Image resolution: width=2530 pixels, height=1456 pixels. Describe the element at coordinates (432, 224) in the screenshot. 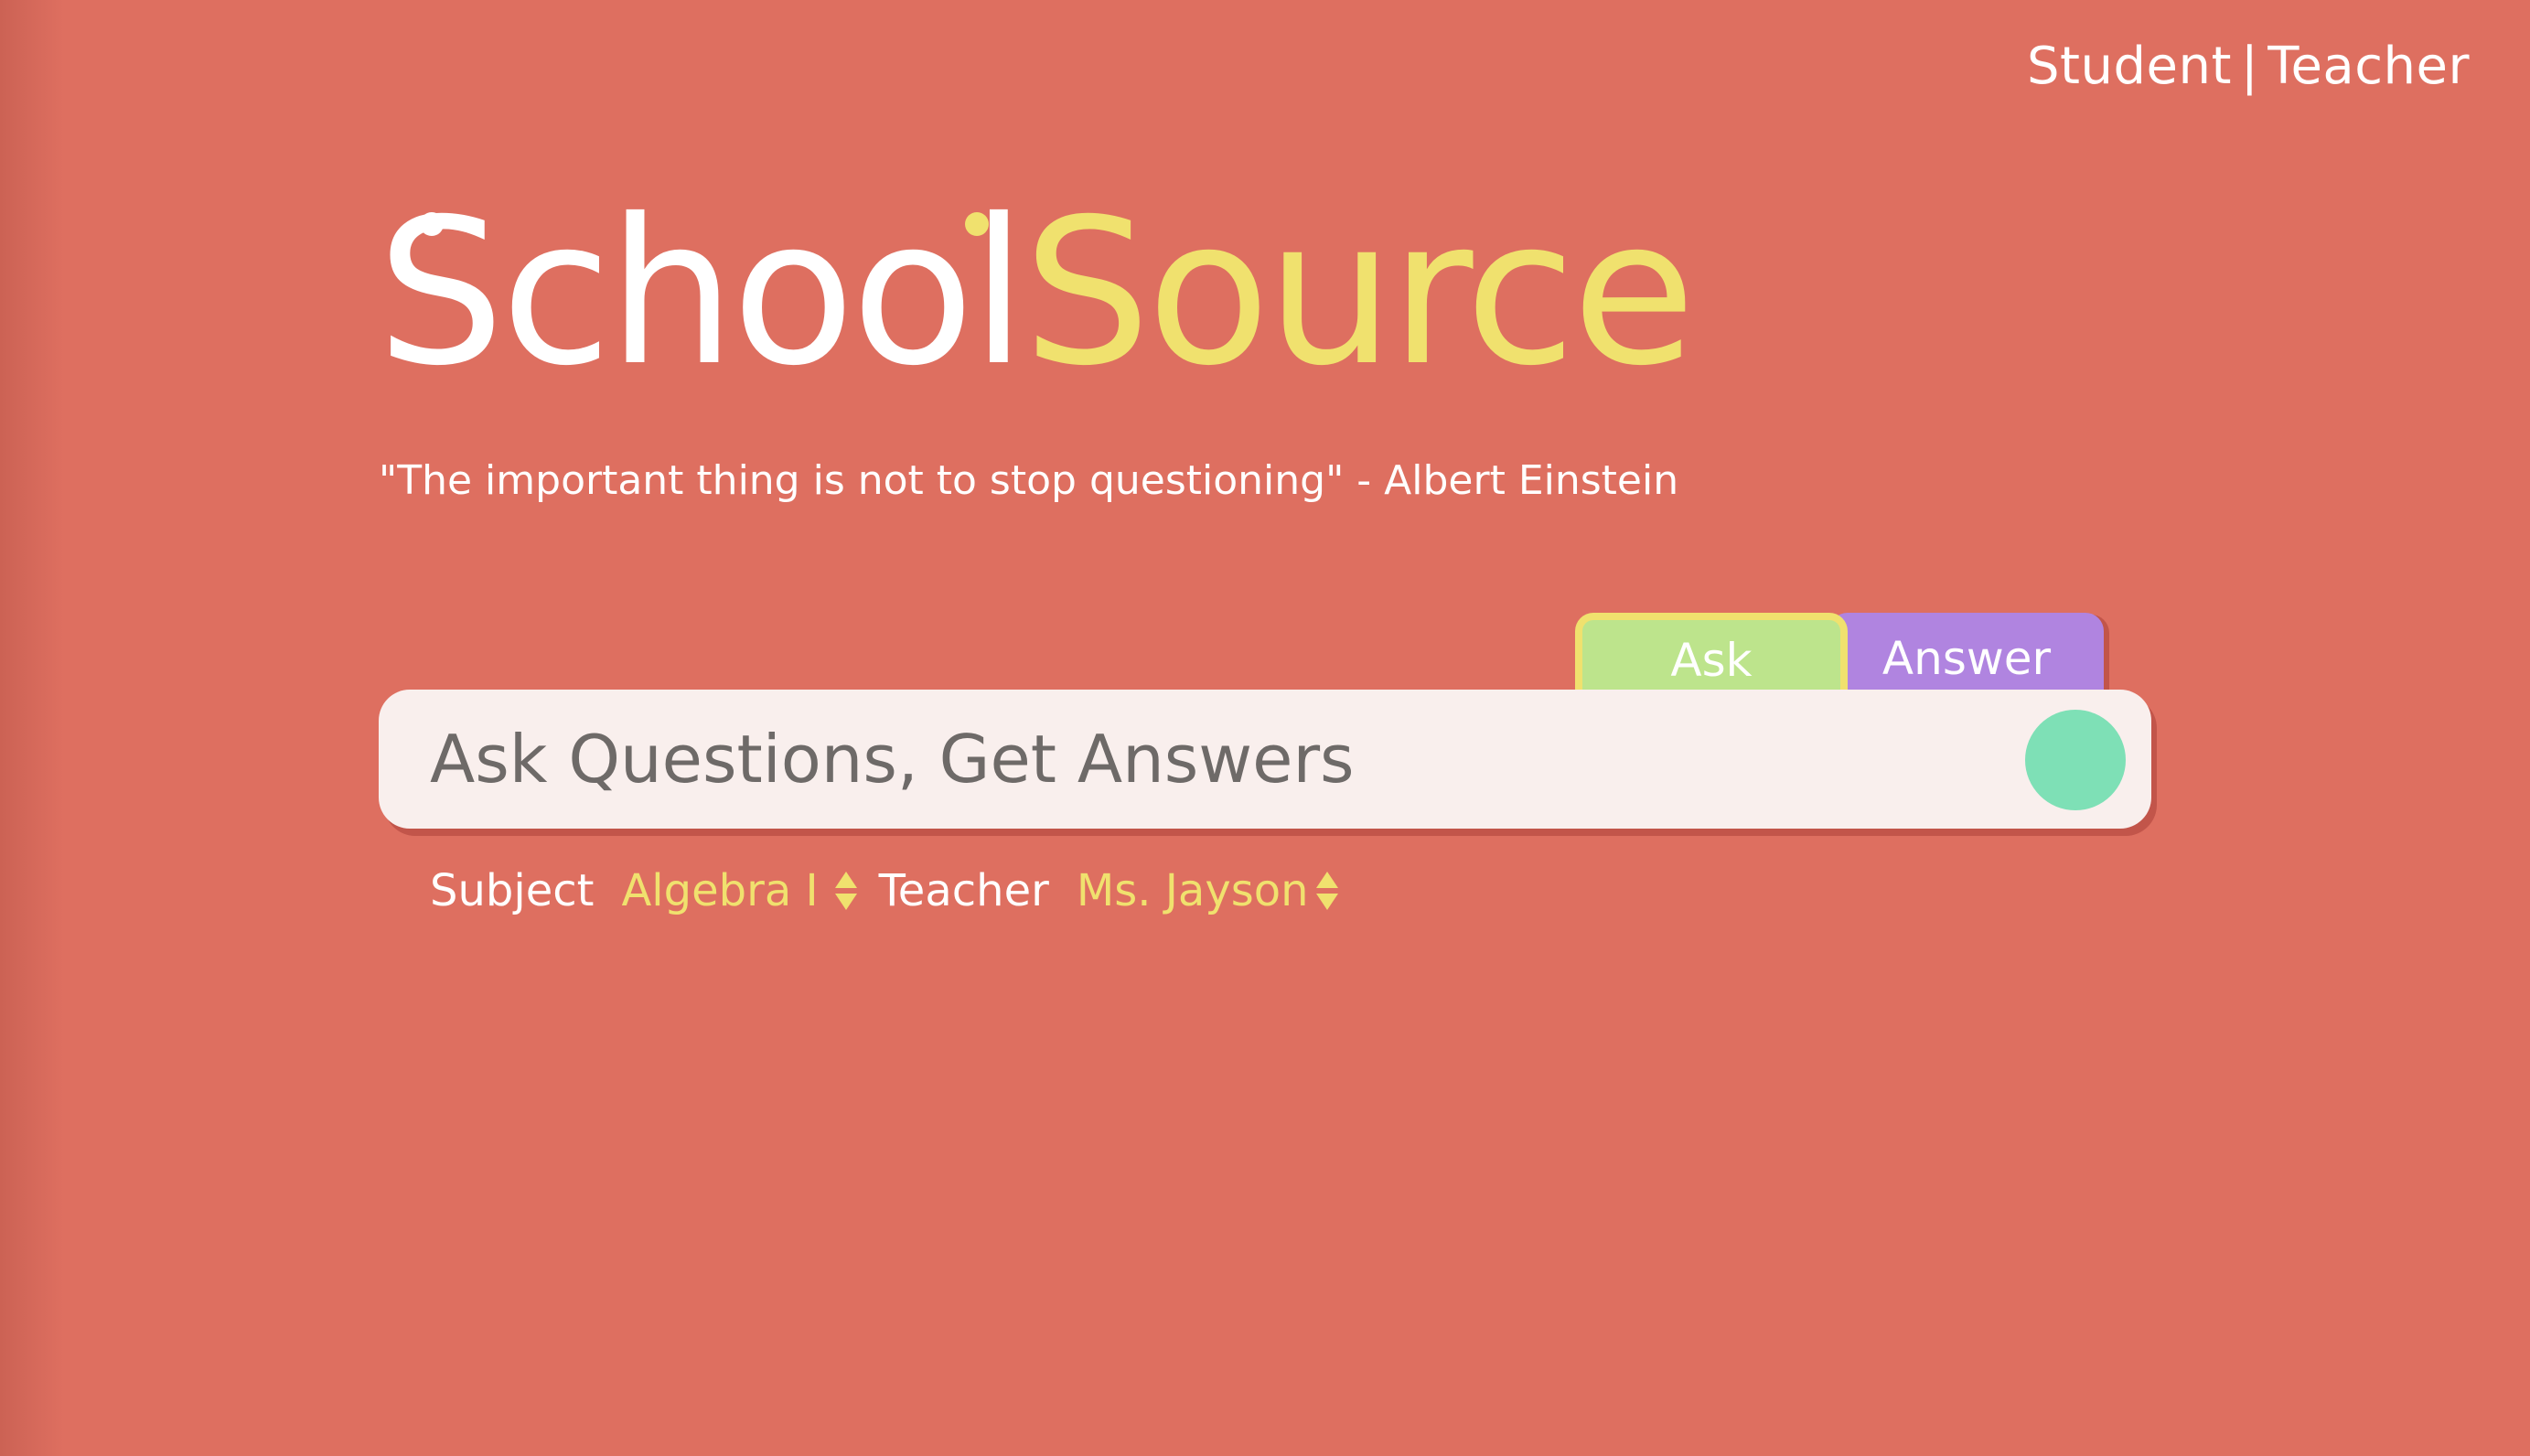

I see `logo-dot-white` at that location.